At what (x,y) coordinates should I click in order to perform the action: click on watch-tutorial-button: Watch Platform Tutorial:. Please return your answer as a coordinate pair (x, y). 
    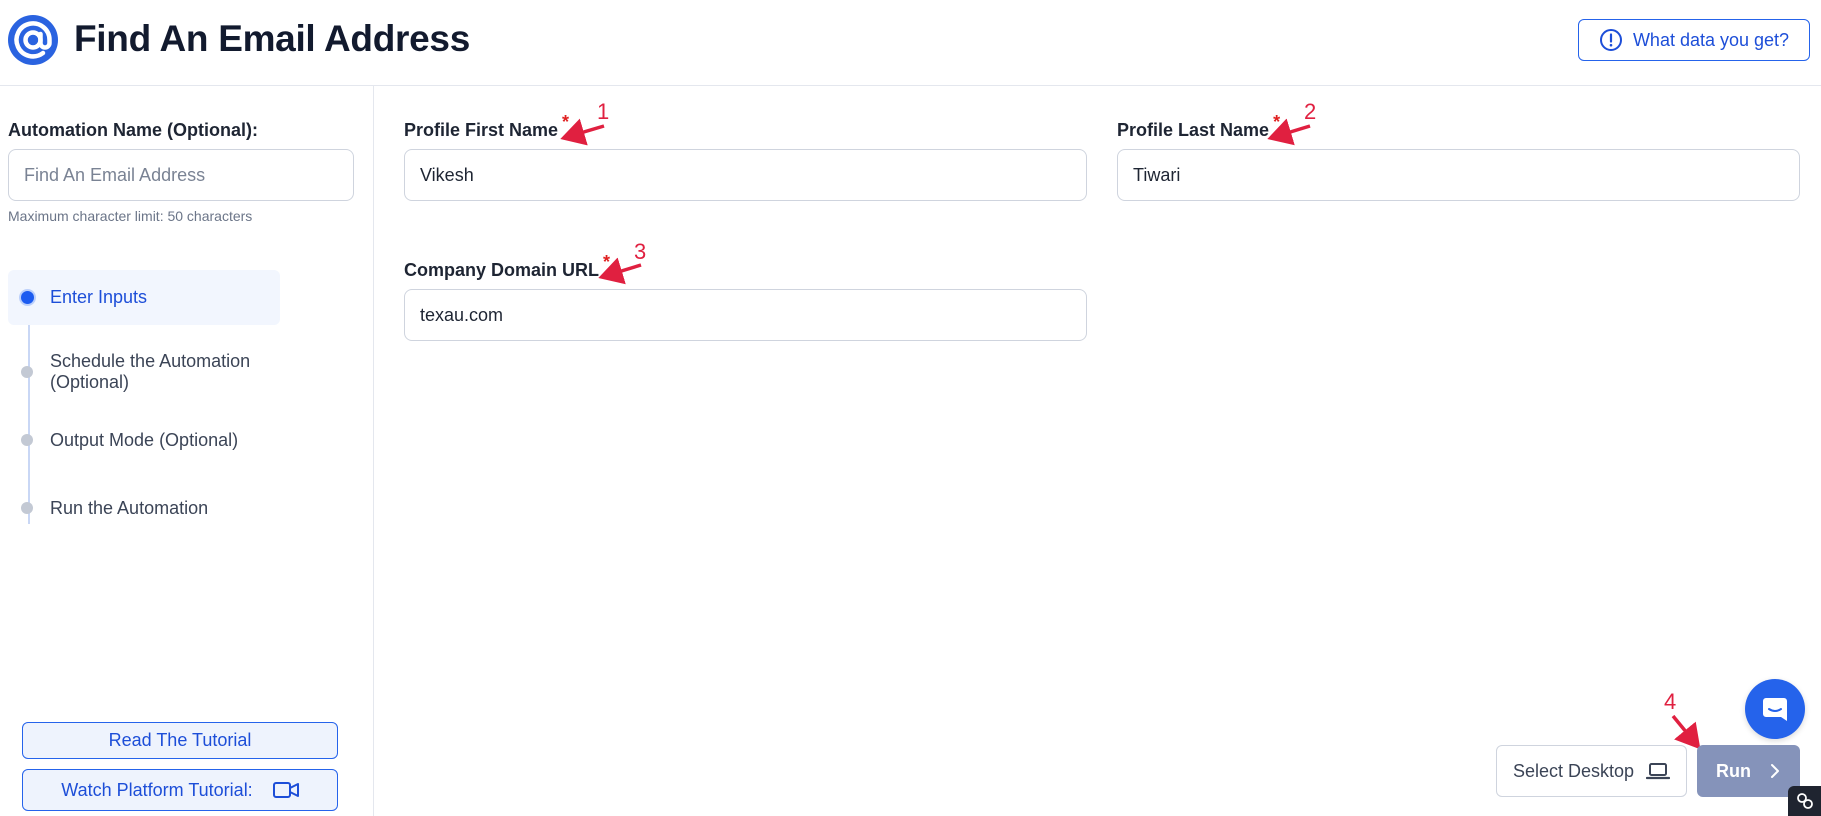
    Looking at the image, I should click on (180, 790).